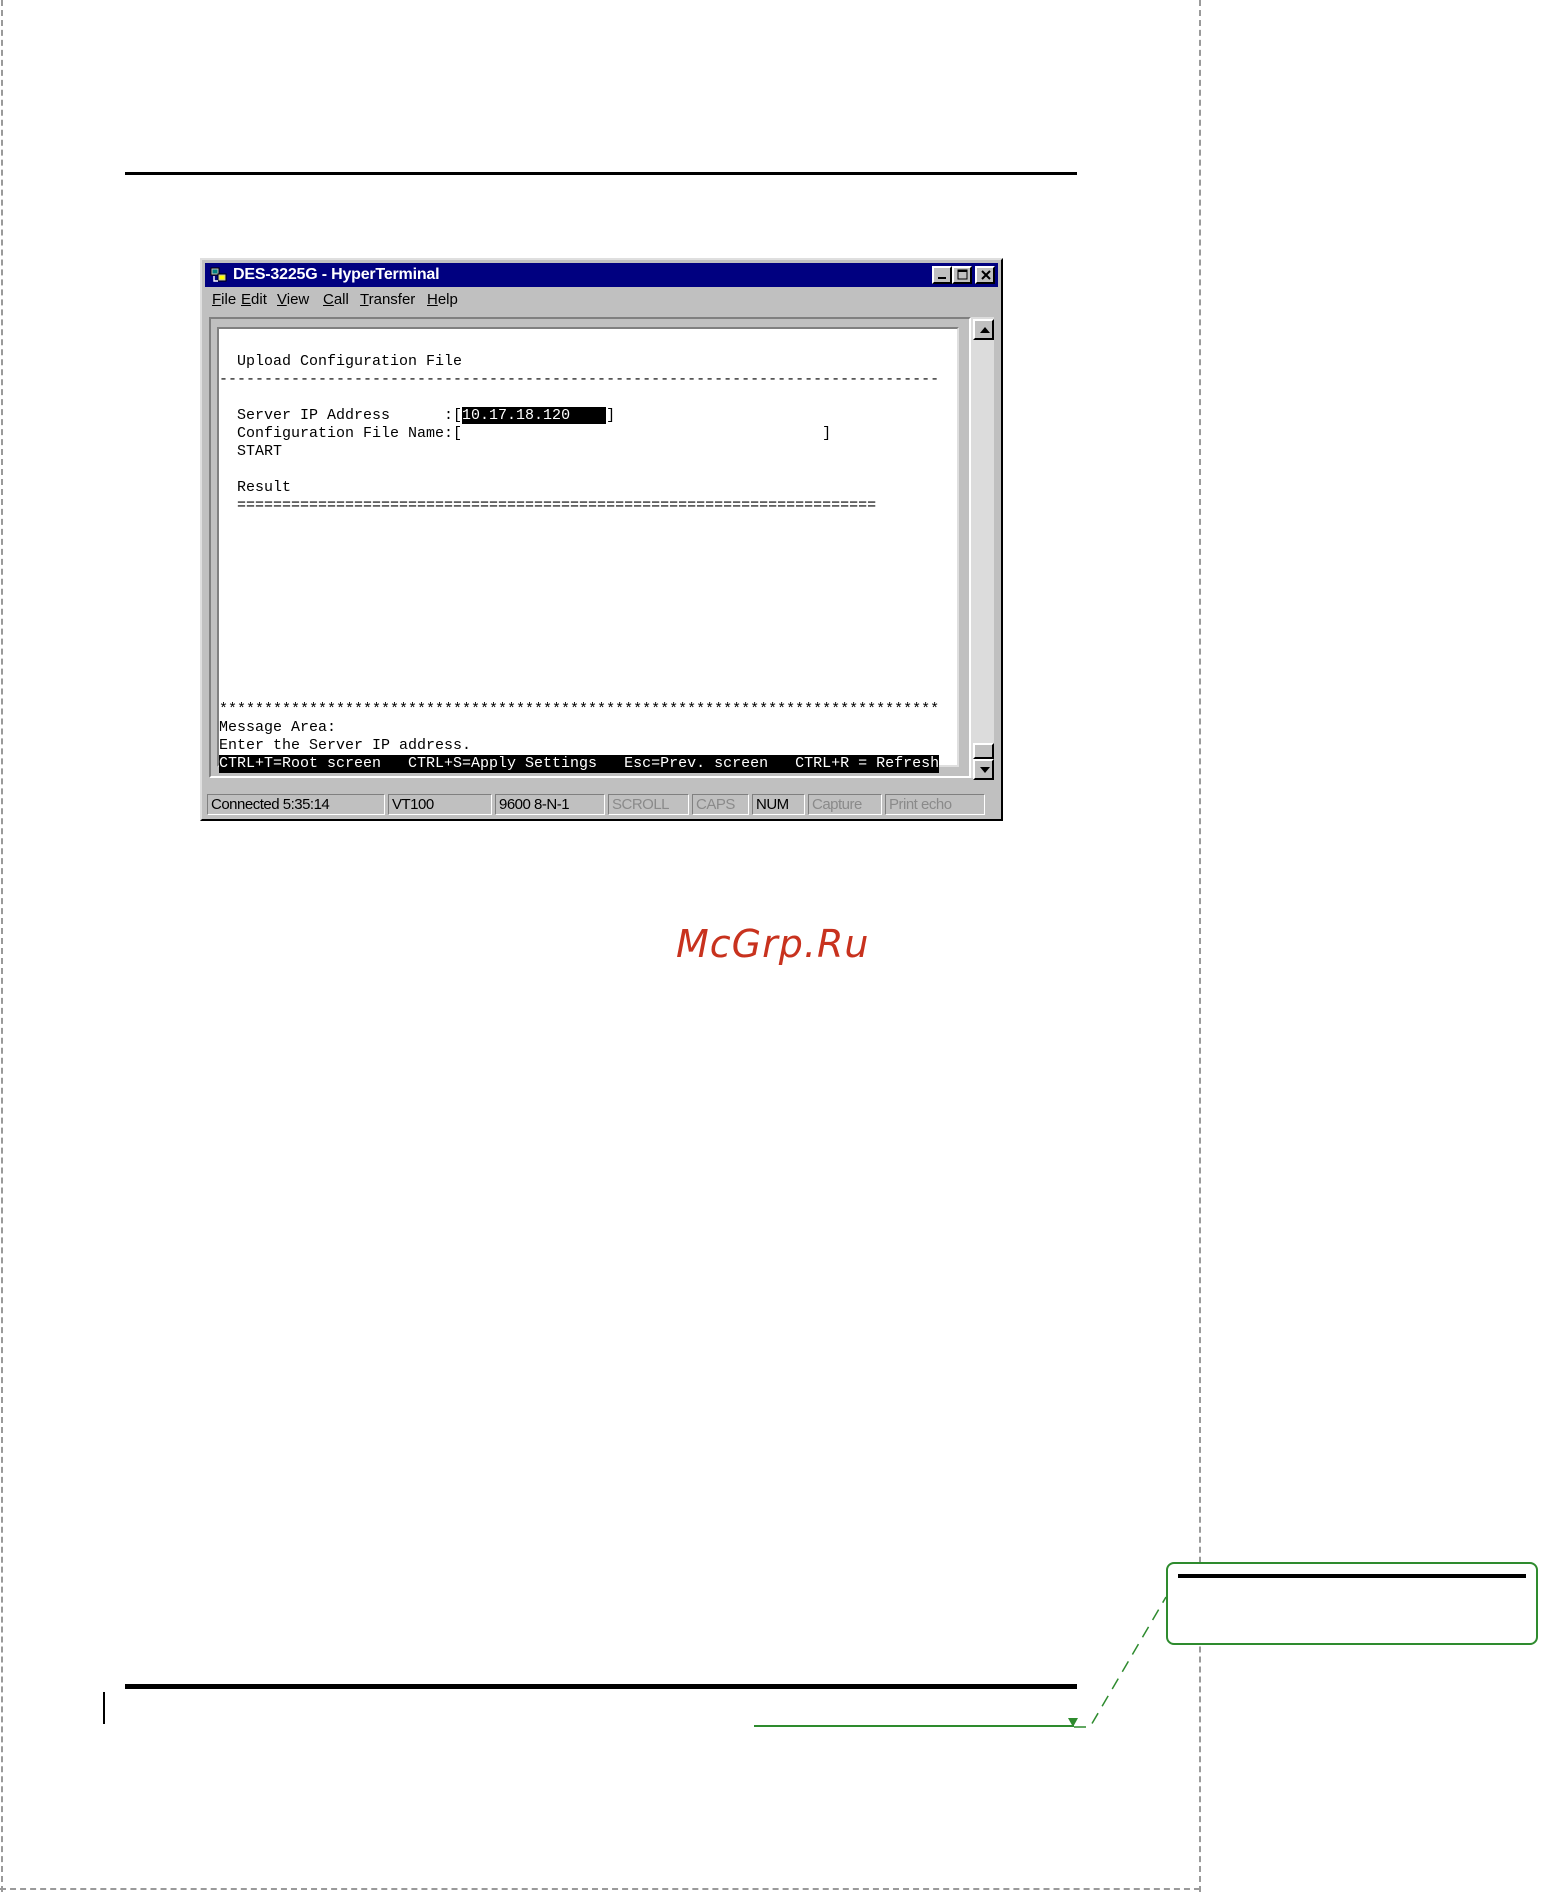  I want to click on status-caps: CAPS, so click(720, 804).